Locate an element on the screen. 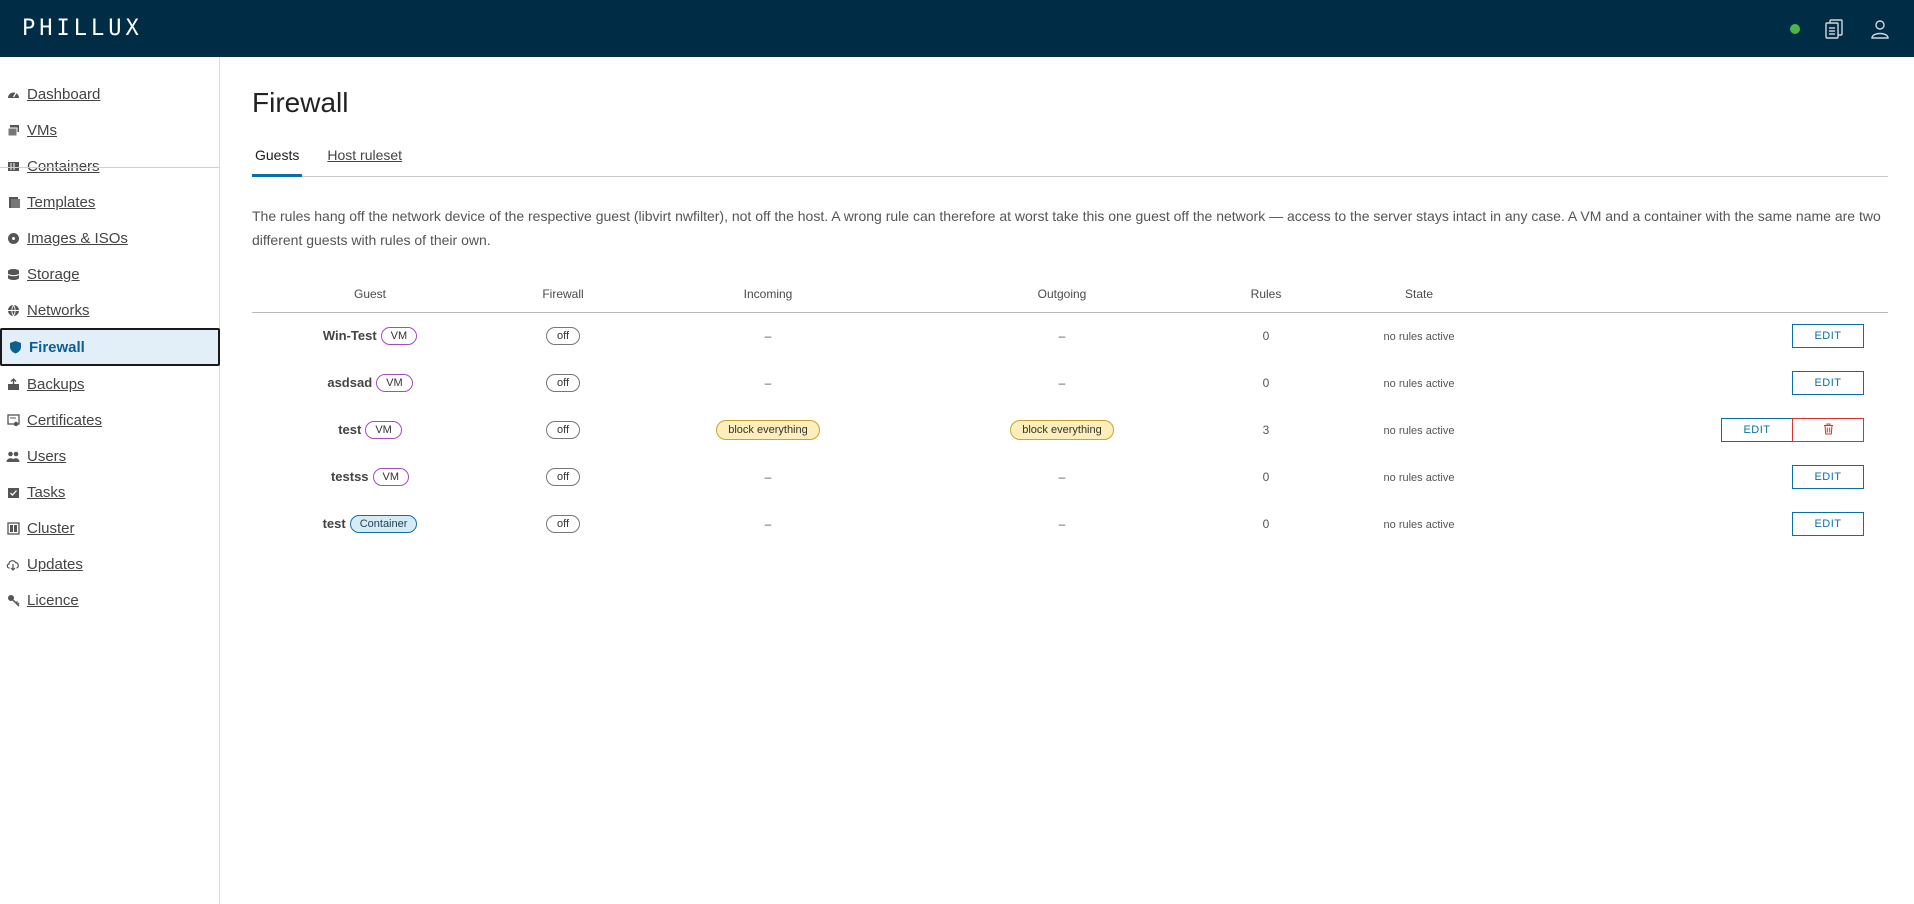 The height and width of the screenshot is (904, 1914). outgoing-policy-badge: block everything is located at coordinates (1062, 429).